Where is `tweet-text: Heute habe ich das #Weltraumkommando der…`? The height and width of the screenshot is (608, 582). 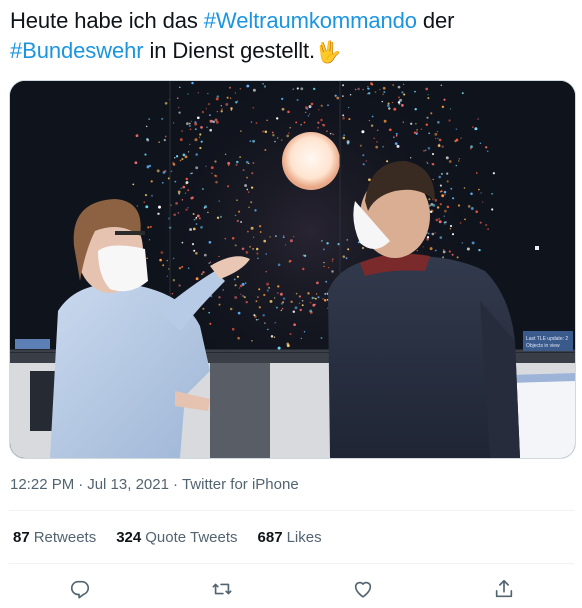 tweet-text: Heute habe ich das #Weltraumkommando der… is located at coordinates (290, 37).